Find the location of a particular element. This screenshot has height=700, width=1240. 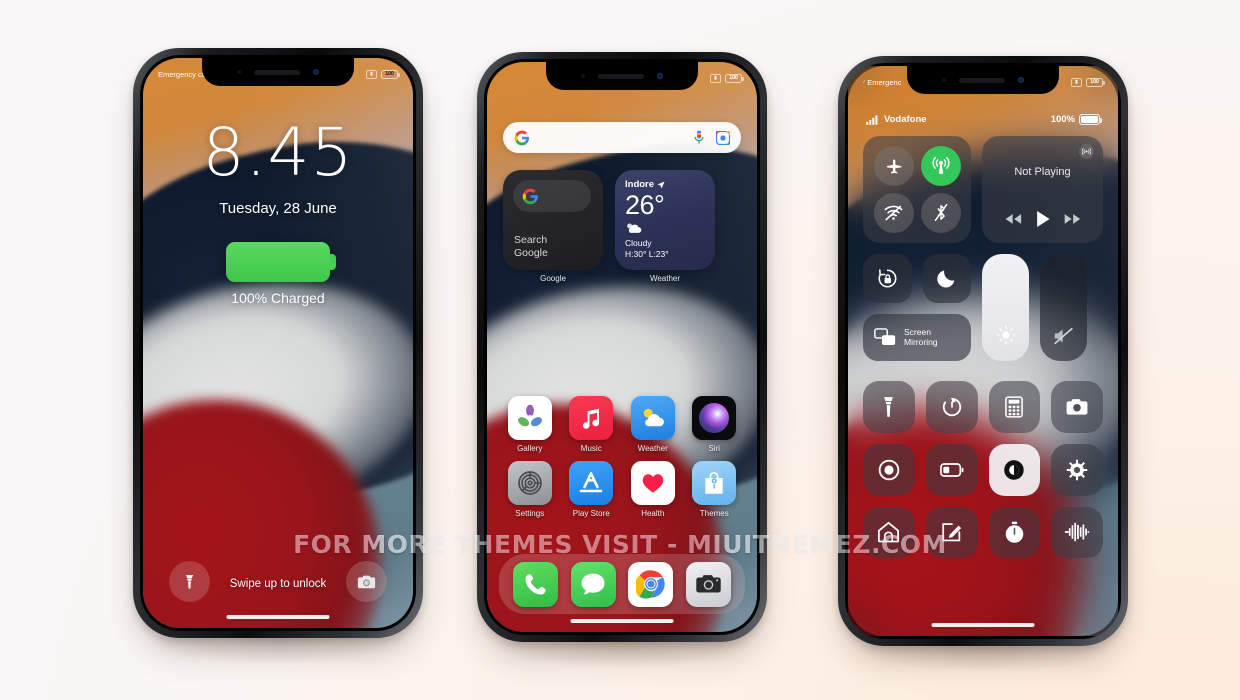

rotation-lock-toggle is located at coordinates (887, 278).